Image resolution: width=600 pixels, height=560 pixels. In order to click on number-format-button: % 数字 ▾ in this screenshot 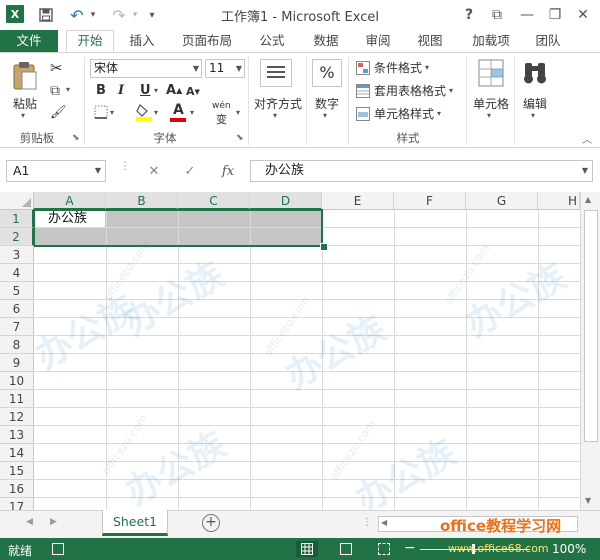, I will do `click(327, 92)`.